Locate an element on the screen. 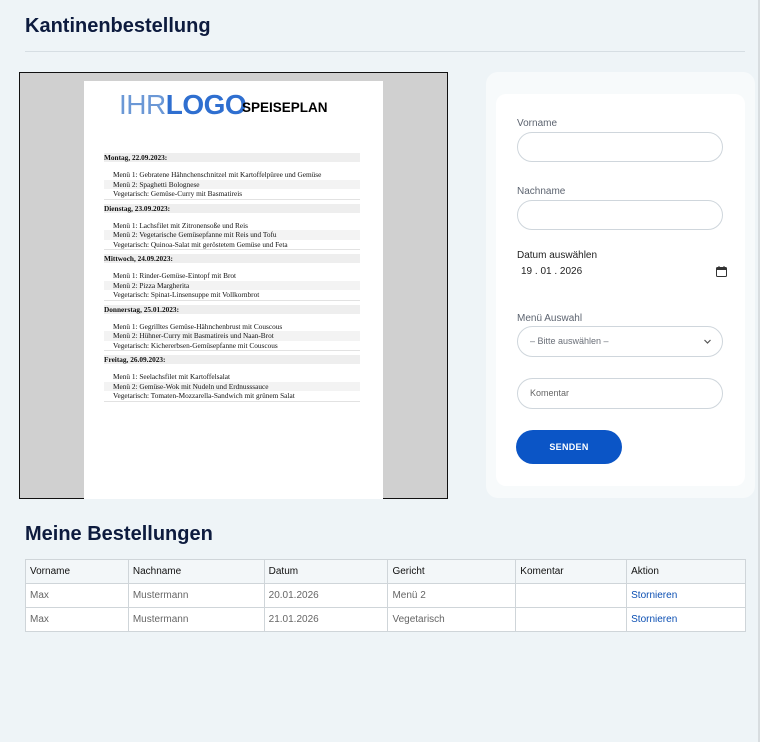  page-title: Kantinenbestellung is located at coordinates (118, 26).